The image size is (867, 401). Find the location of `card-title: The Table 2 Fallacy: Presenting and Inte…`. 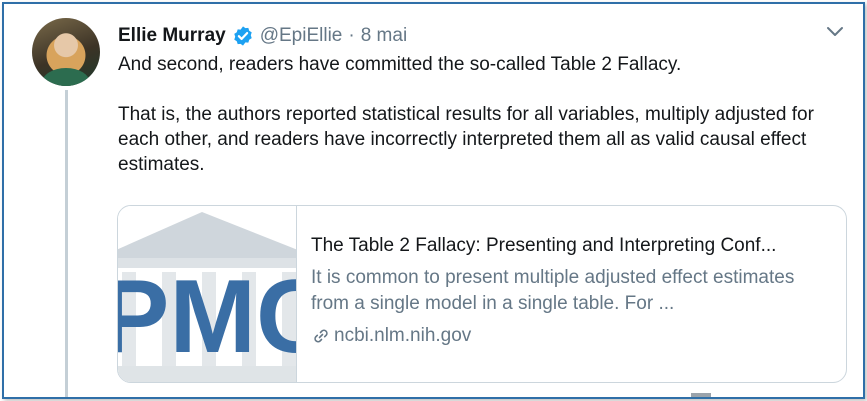

card-title: The Table 2 Fallacy: Presenting and Inte… is located at coordinates (544, 245).